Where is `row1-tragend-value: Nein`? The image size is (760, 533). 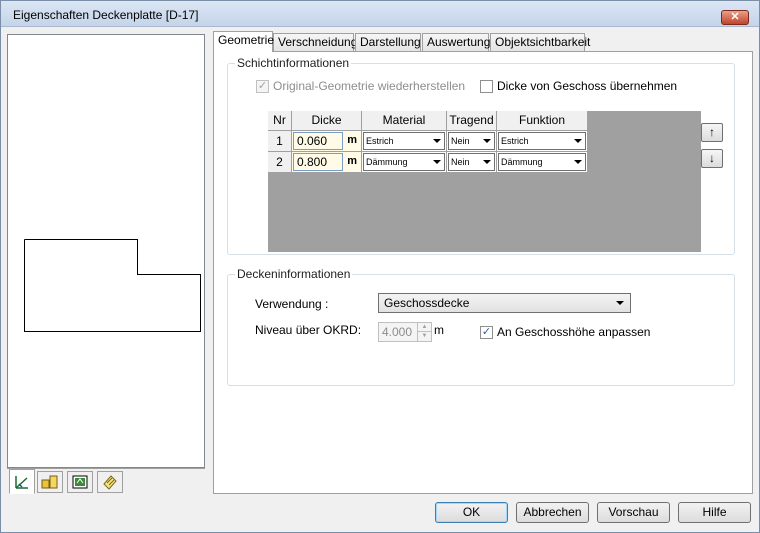
row1-tragend-value: Nein is located at coordinates (460, 141).